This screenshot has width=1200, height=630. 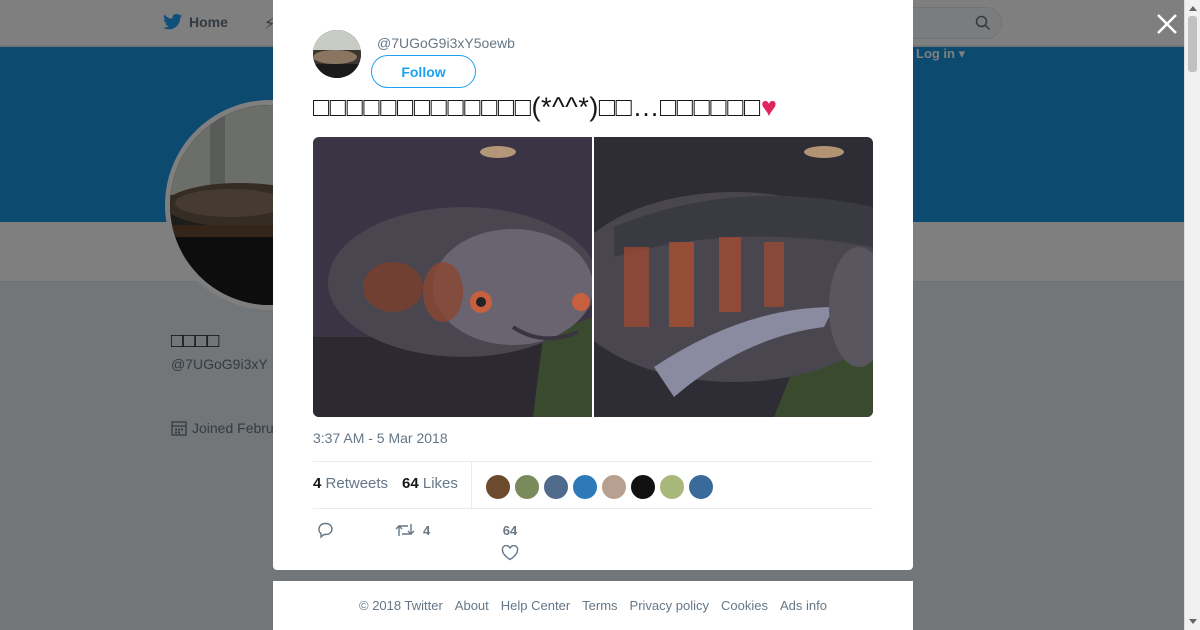 What do you see at coordinates (446, 43) in the screenshot?
I see `tweet-author-handle: @7UGoG9i3xY5oewb` at bounding box center [446, 43].